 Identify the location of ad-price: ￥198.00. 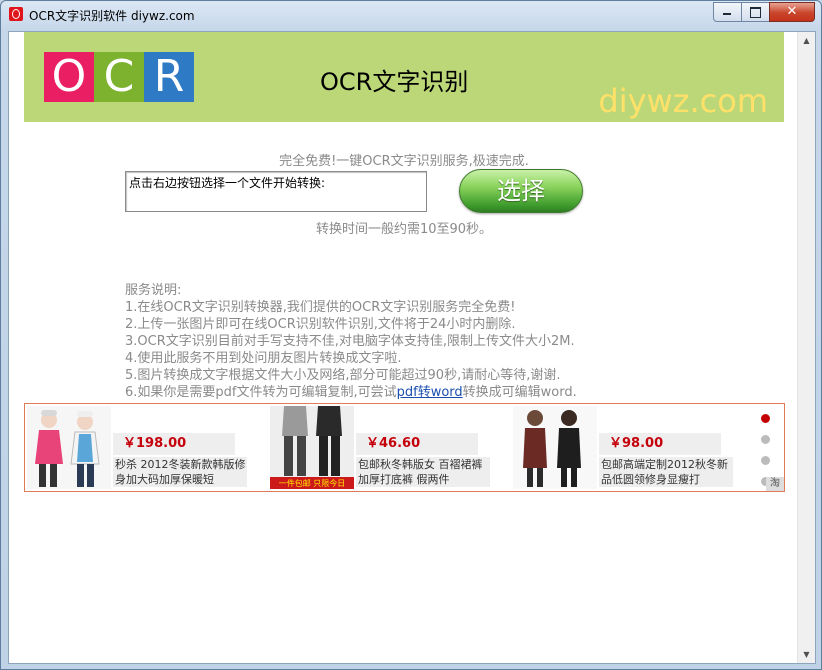
(174, 444).